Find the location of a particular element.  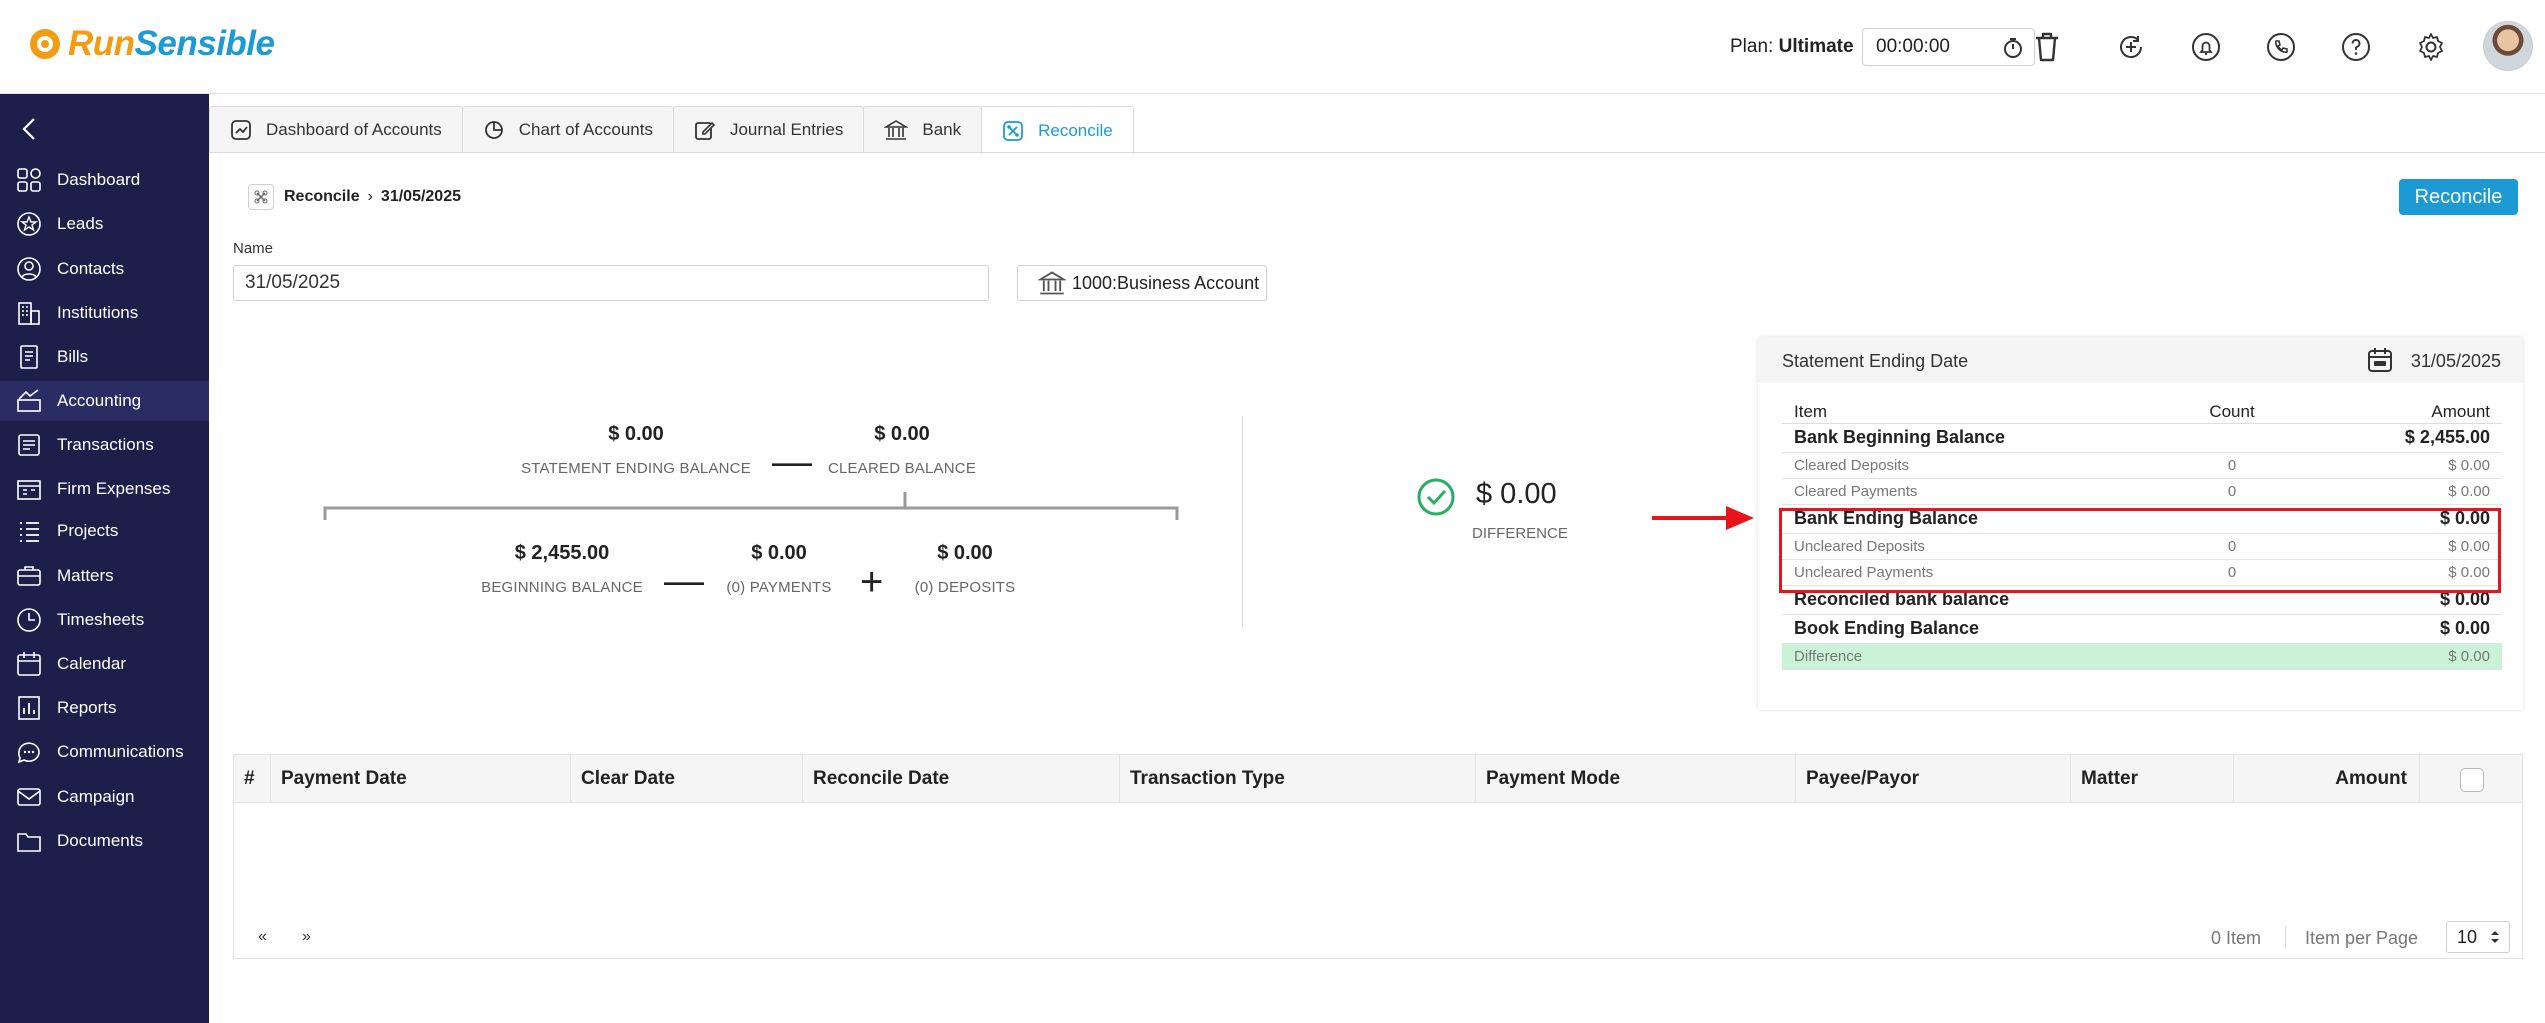

reports-icon is located at coordinates (29, 708).